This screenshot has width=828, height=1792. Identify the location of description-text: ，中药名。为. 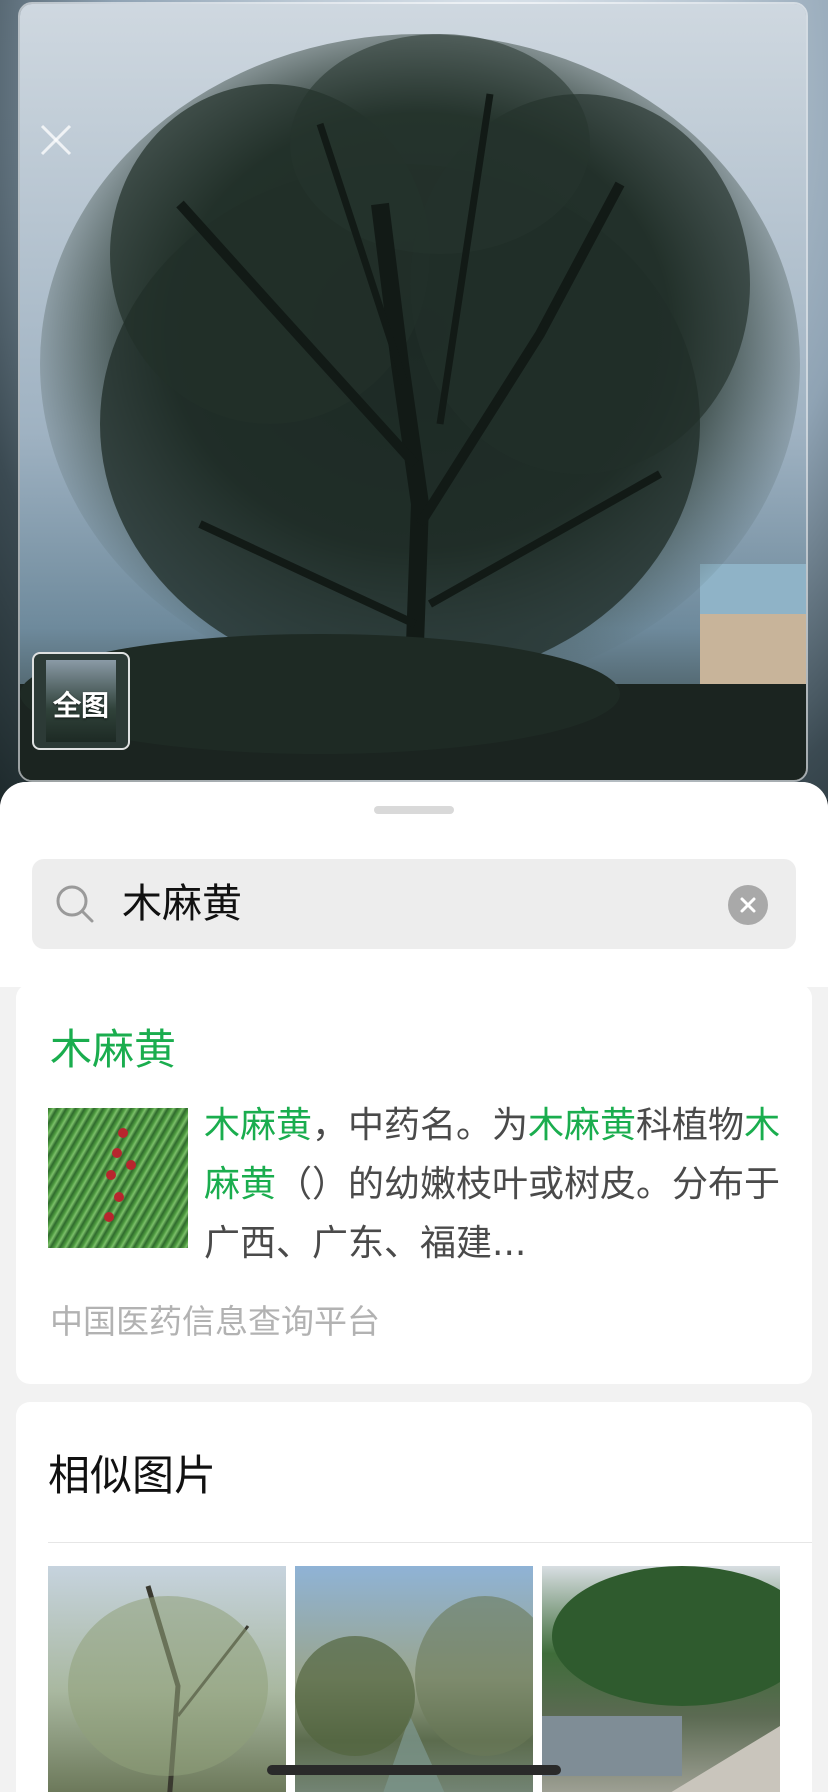
(420, 1125).